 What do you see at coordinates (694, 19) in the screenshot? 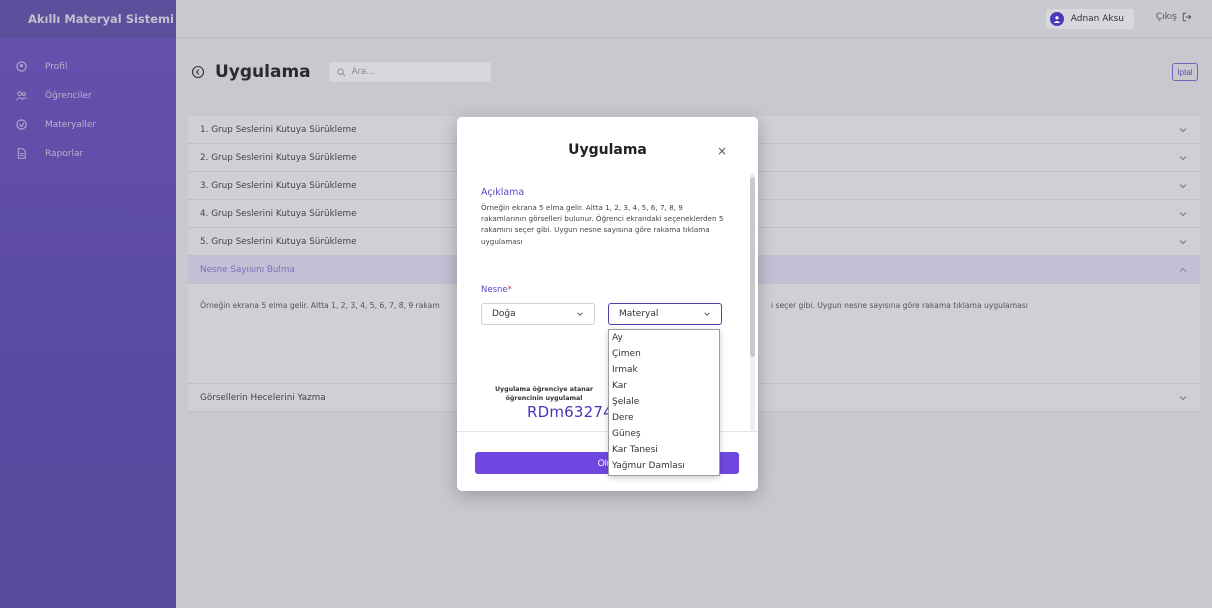
I see `topbar: Adnan Aksu Çıkış` at bounding box center [694, 19].